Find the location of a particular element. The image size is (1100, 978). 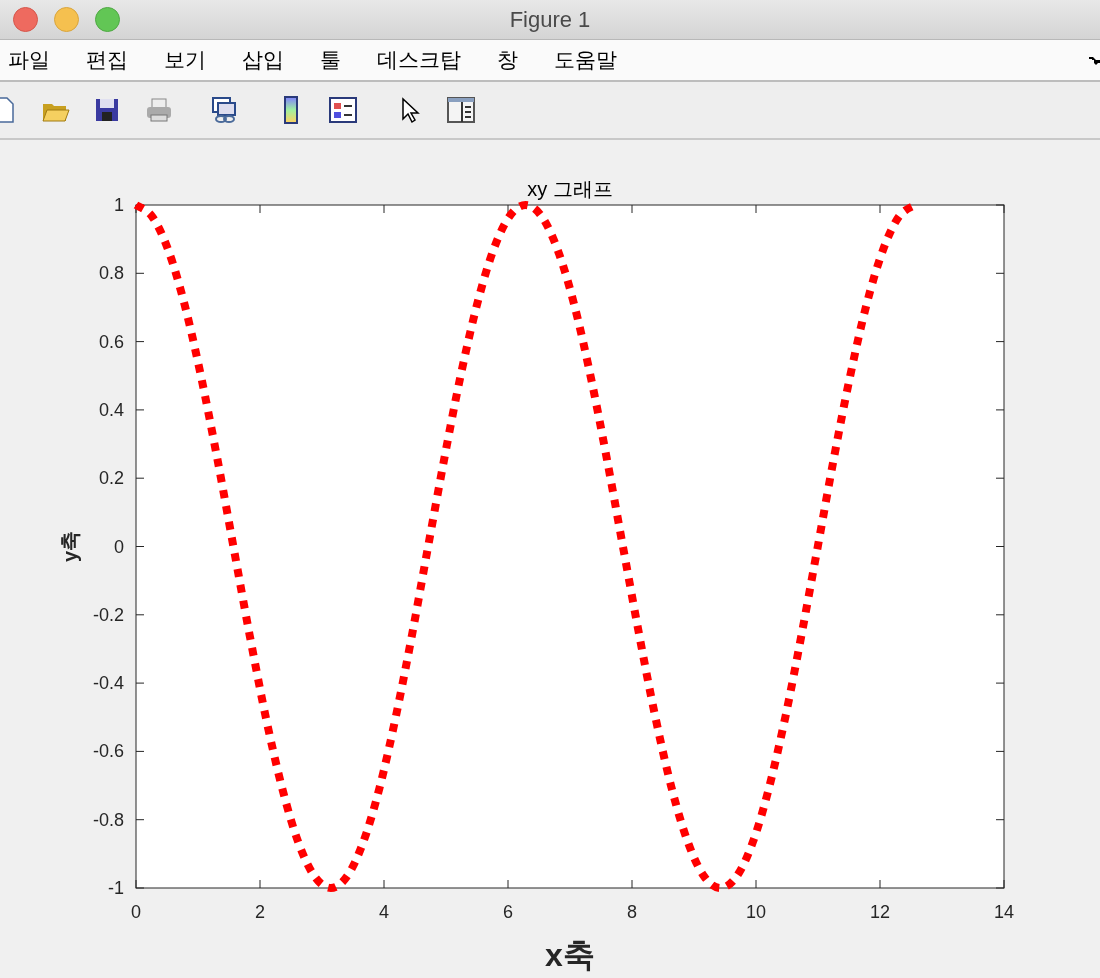

window-title: Figure 1 is located at coordinates (550, 20).